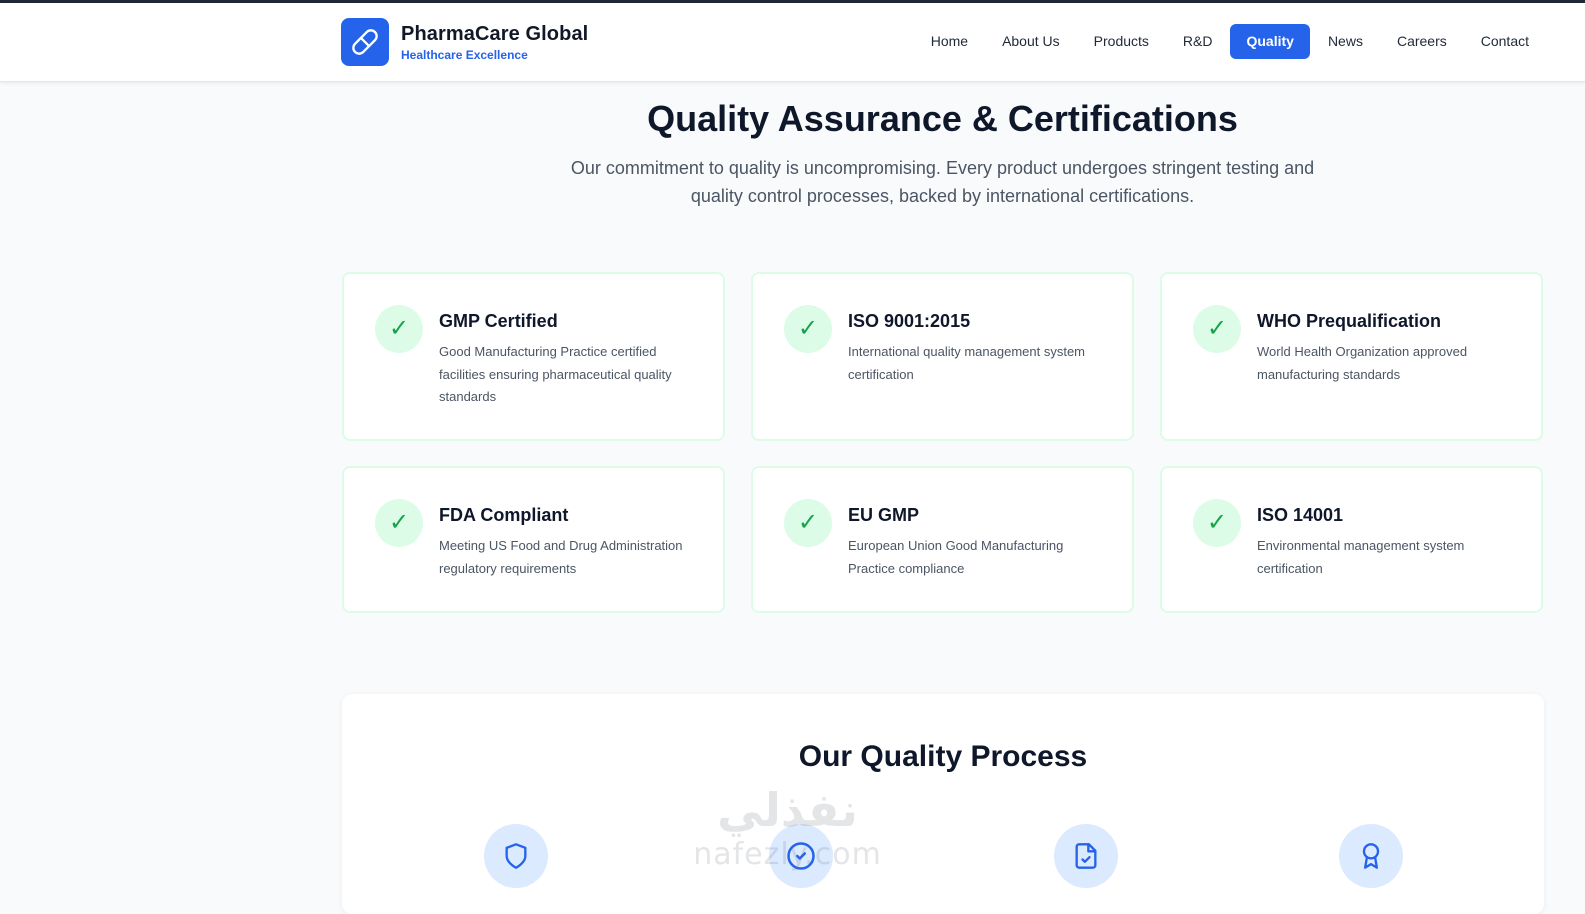  Describe the element at coordinates (884, 515) in the screenshot. I see `cert-title: EU GMP` at that location.